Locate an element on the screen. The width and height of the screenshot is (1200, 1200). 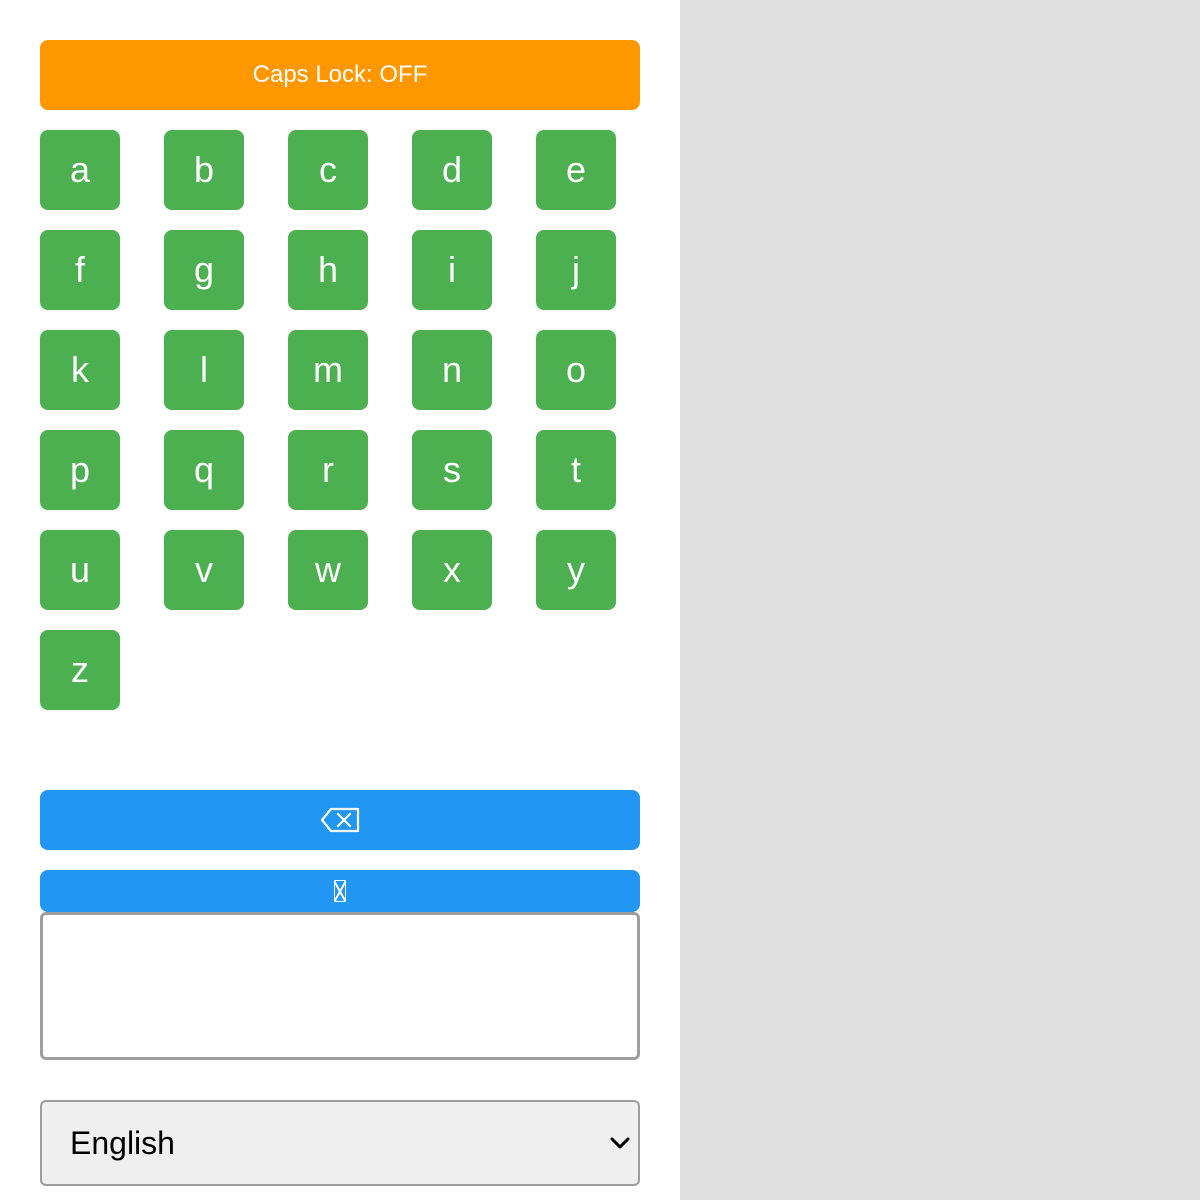
key-t: t is located at coordinates (576, 470).